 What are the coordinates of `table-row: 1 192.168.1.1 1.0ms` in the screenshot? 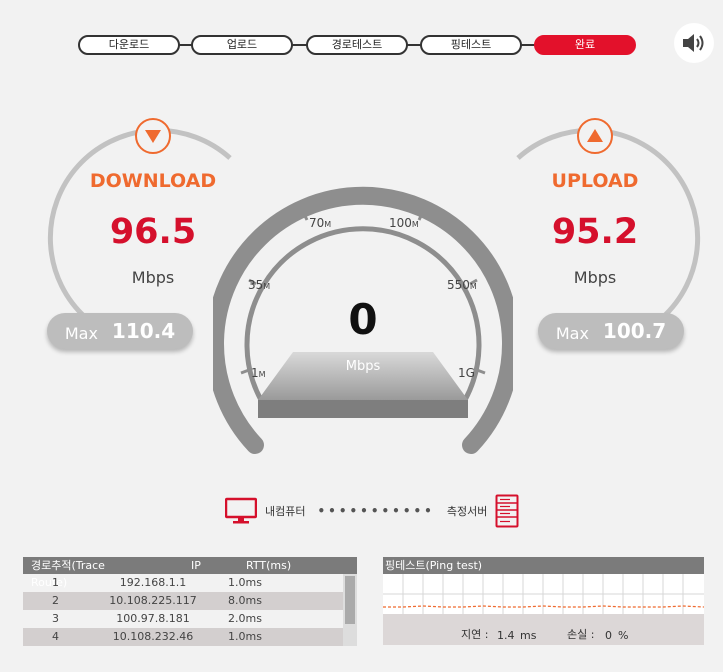 It's located at (190, 583).